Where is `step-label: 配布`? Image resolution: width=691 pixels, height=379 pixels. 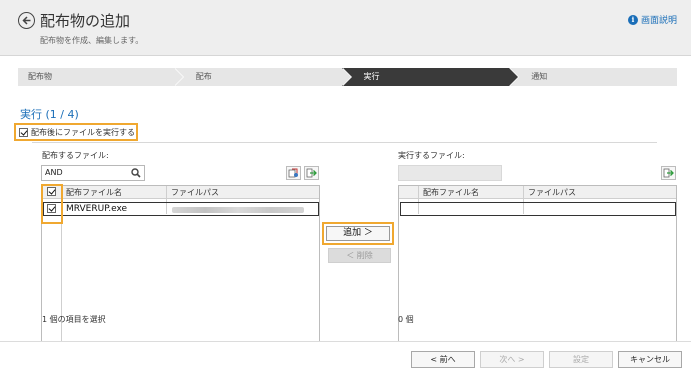
step-label: 配布 is located at coordinates (203, 76).